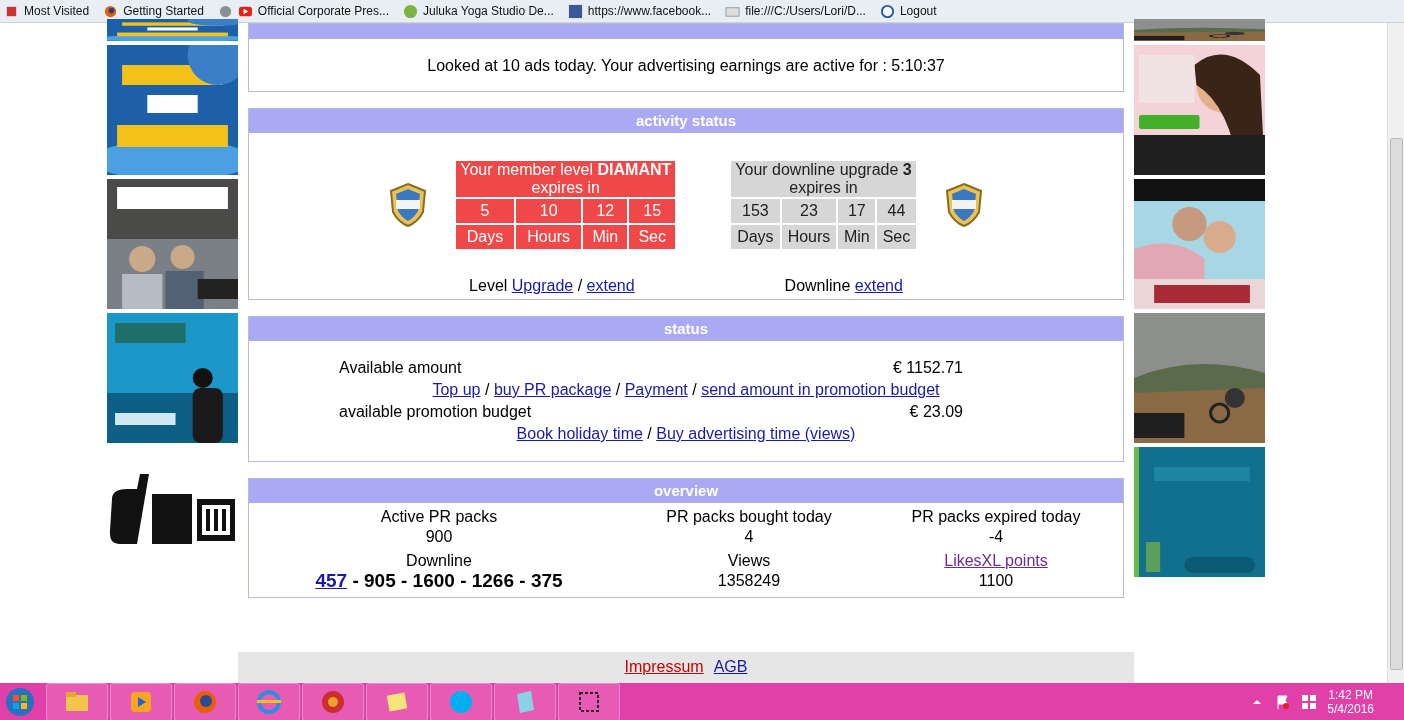 This screenshot has height=720, width=1404. What do you see at coordinates (686, 491) in the screenshot?
I see `section-header: overview` at bounding box center [686, 491].